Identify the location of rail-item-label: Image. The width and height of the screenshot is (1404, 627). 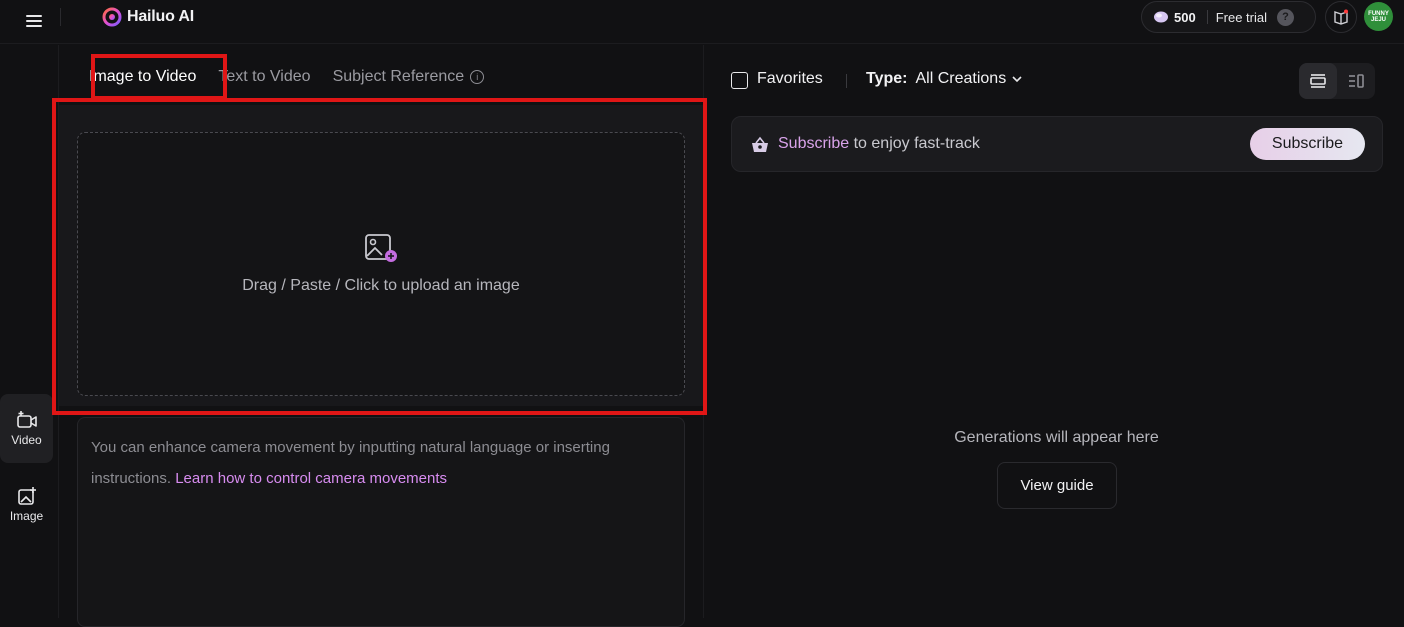
(26, 516).